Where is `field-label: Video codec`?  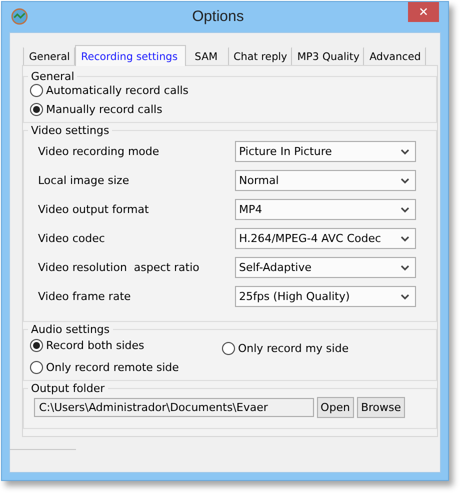 field-label: Video codec is located at coordinates (72, 238).